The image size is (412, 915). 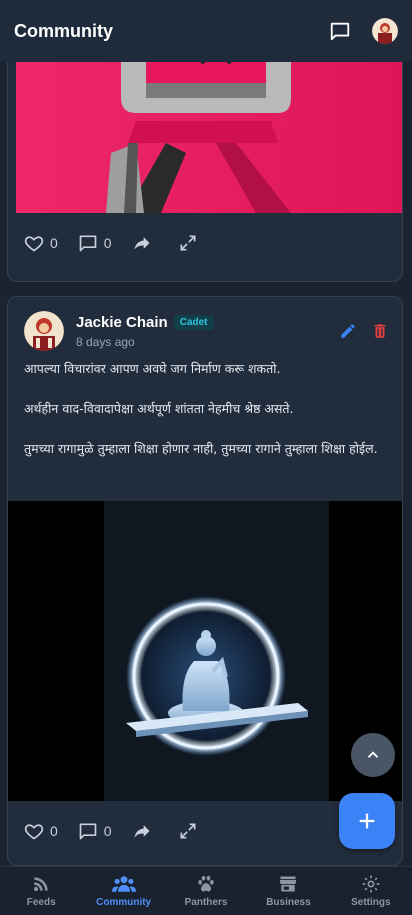 I want to click on post-actions: 0 0, so click(x=205, y=243).